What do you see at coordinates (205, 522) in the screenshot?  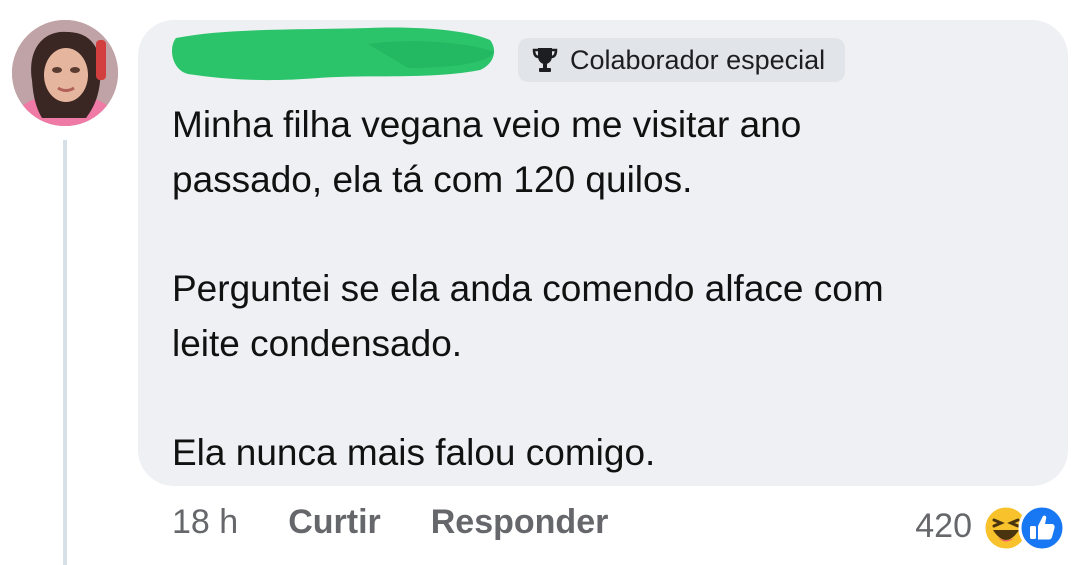 I see `timestamp: 18 h` at bounding box center [205, 522].